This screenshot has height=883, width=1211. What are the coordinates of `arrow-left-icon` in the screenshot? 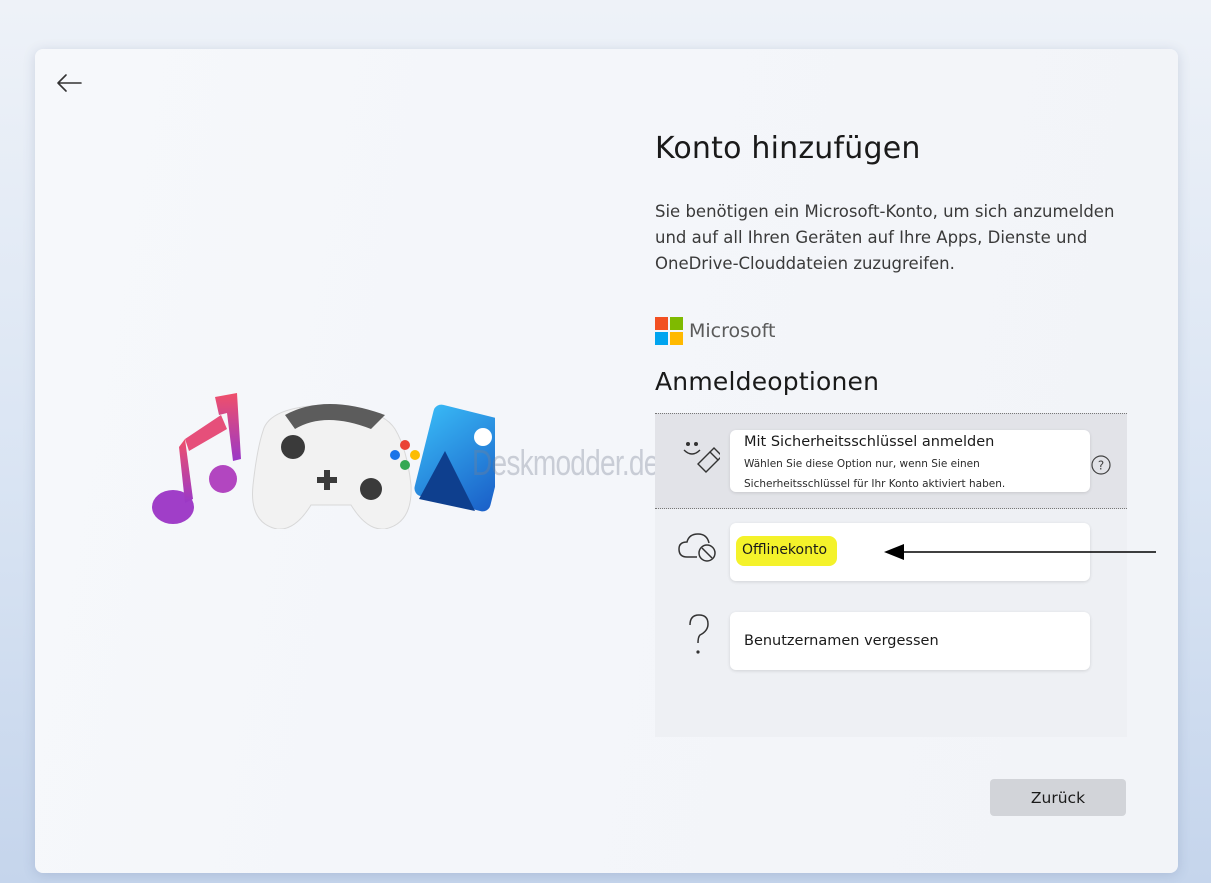 It's located at (69, 83).